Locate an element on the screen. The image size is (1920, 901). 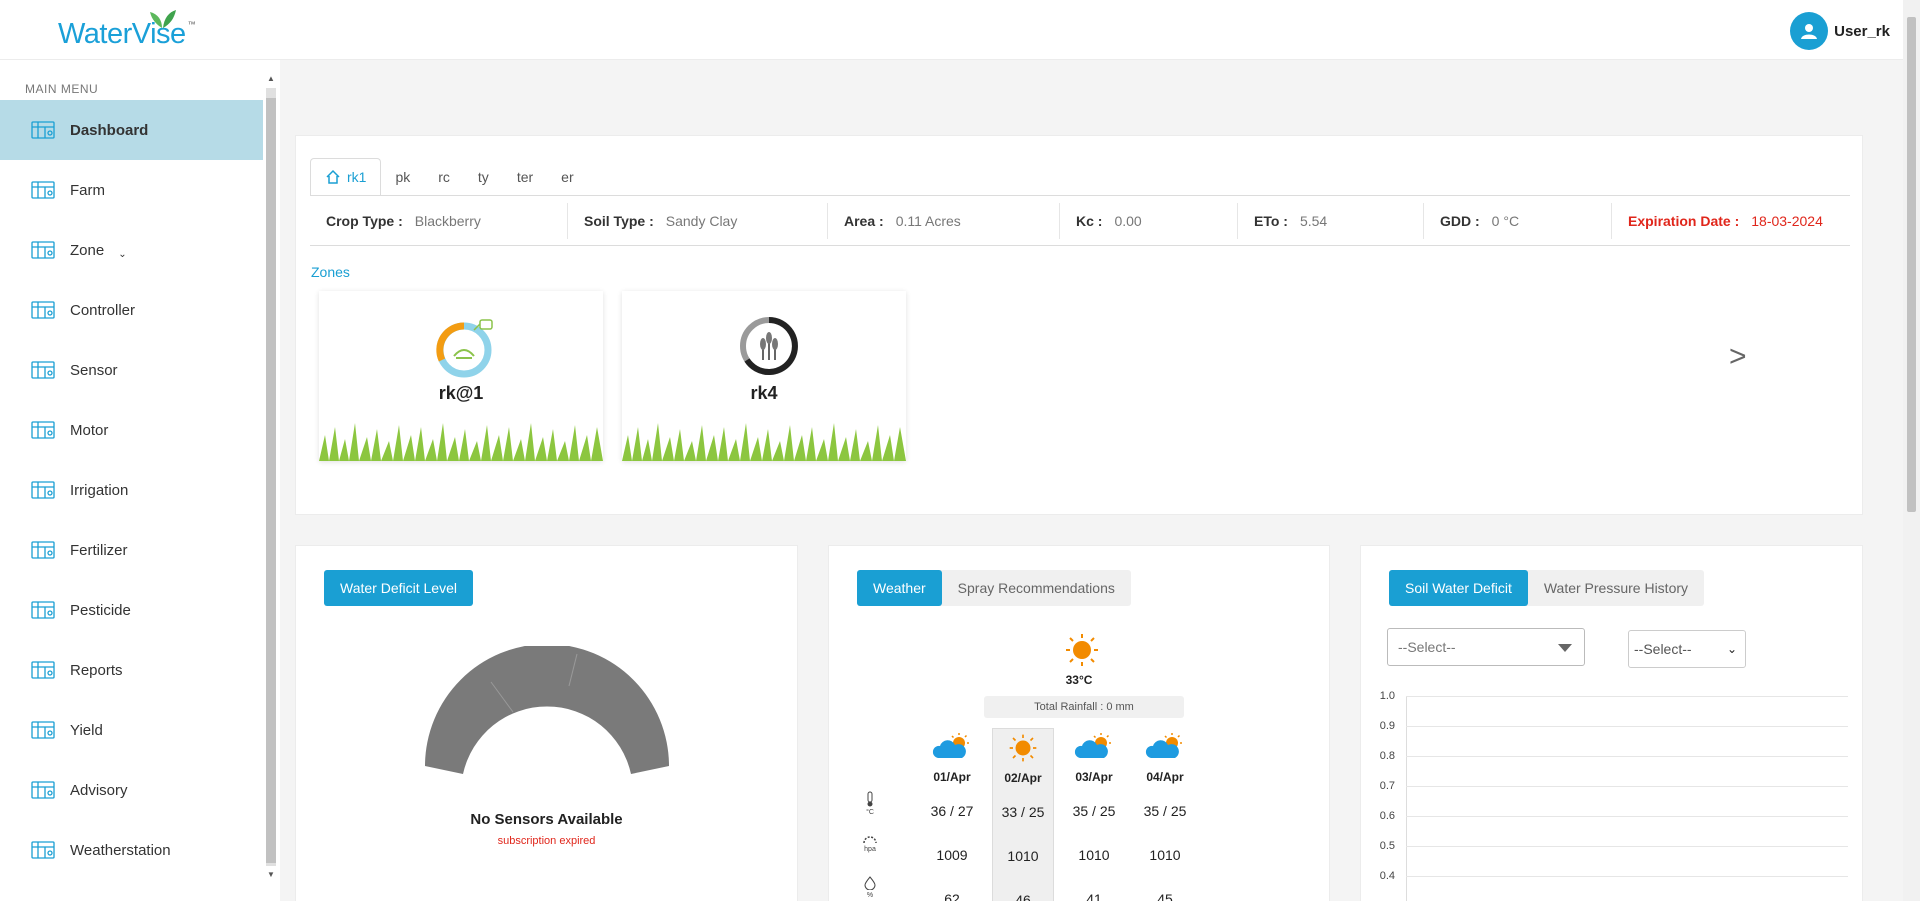
forecast-date: 03/Apr is located at coordinates (1094, 777).